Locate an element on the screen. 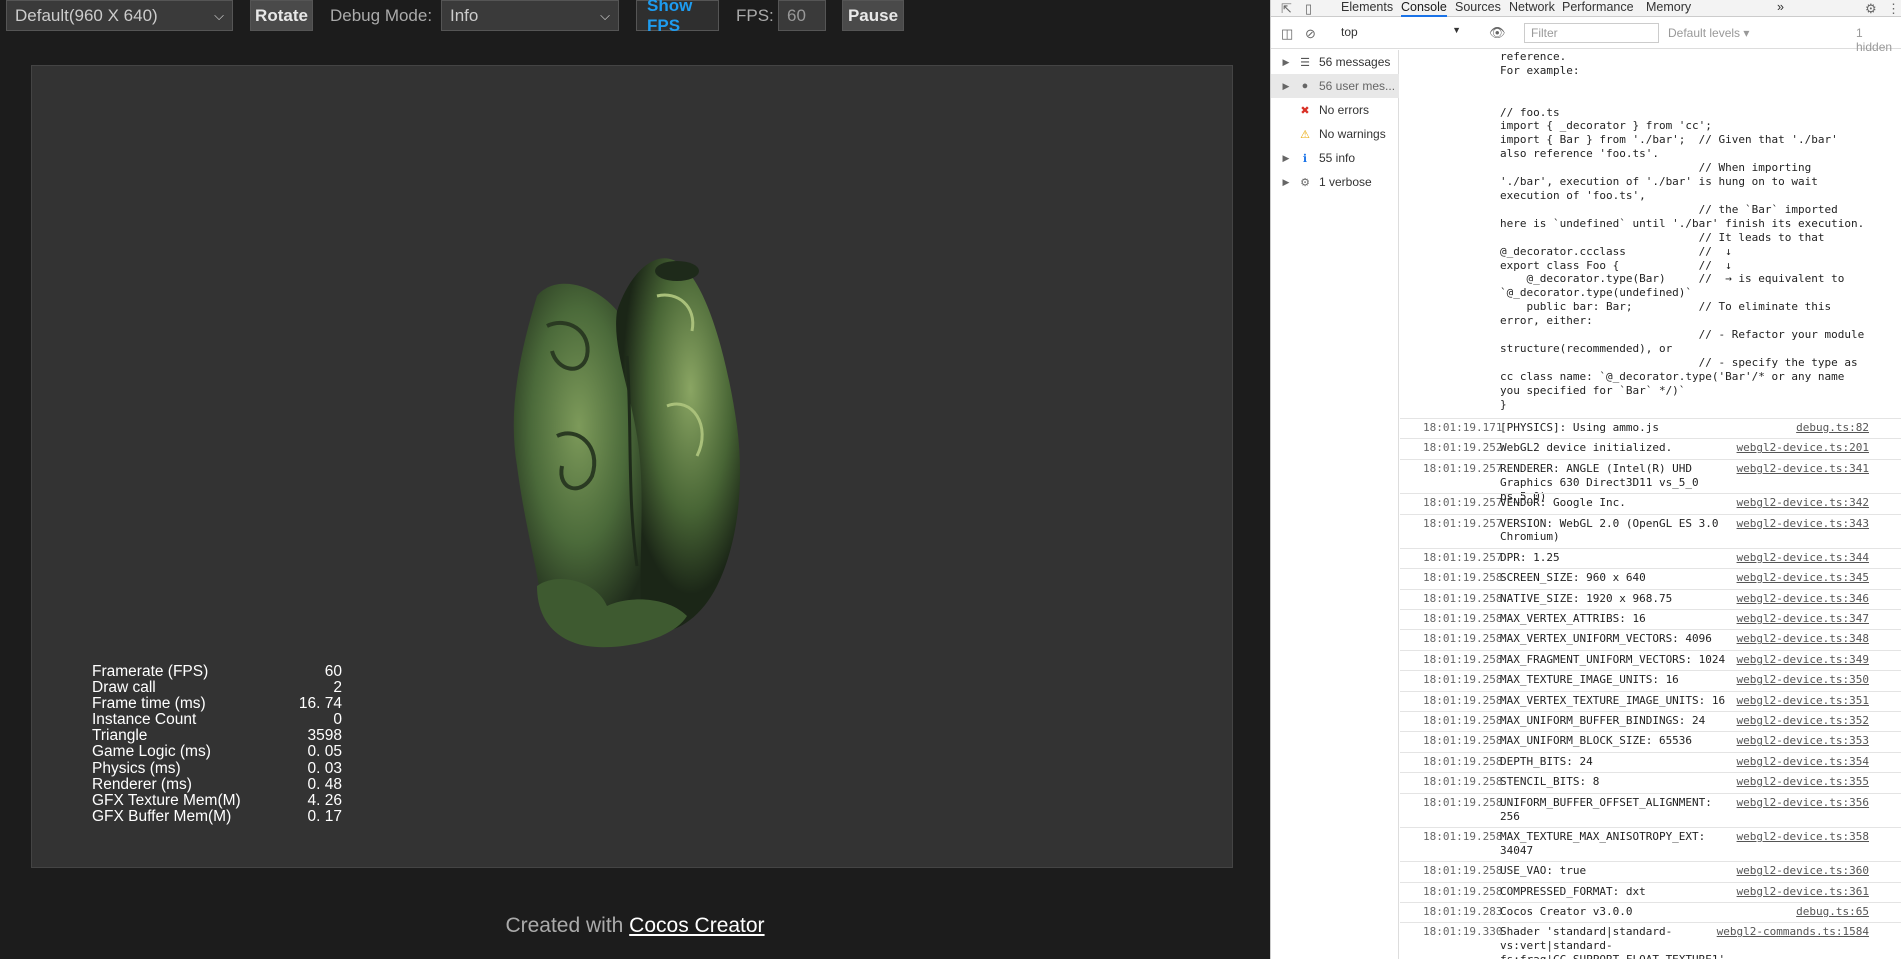 This screenshot has width=1901, height=959. log-timestamp: 18:01:19.330 is located at coordinates (1463, 932).